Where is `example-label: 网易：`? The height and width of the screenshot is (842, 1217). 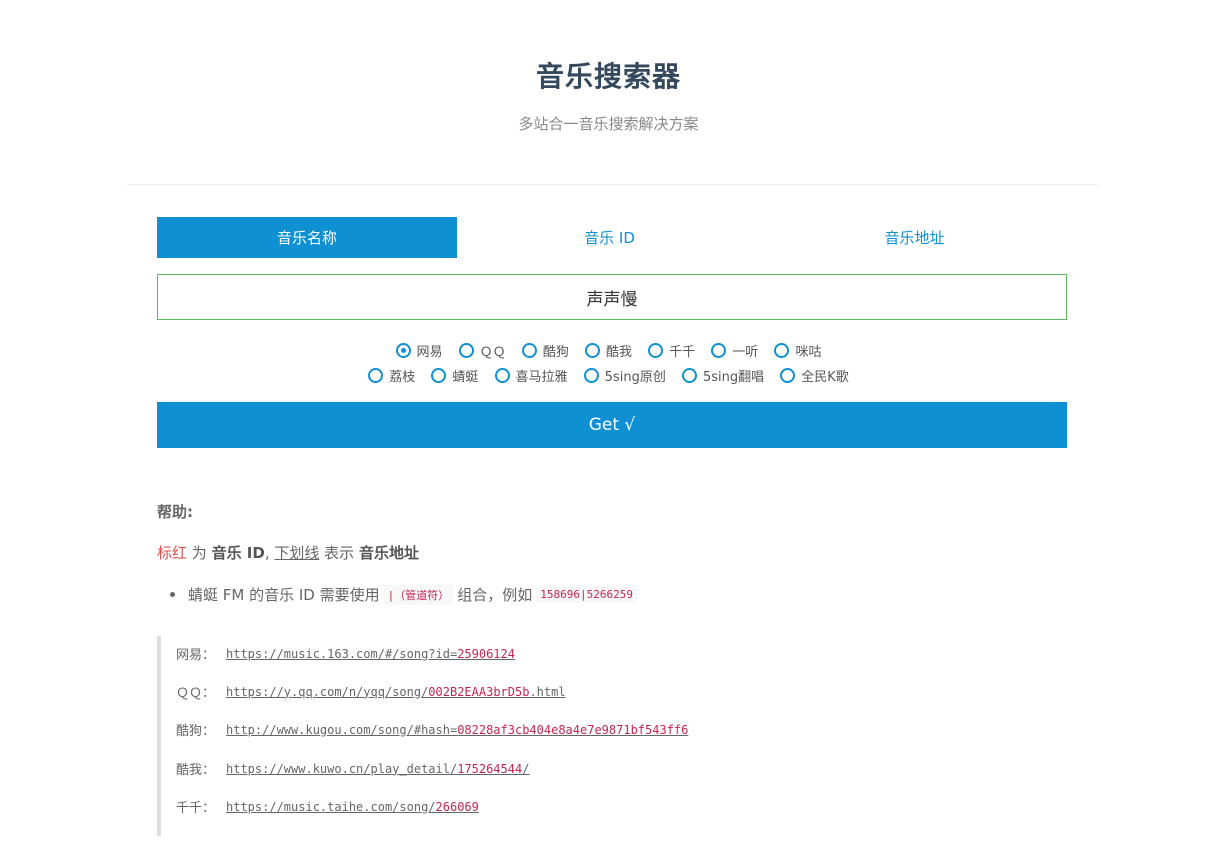
example-label: 网易： is located at coordinates (196, 655).